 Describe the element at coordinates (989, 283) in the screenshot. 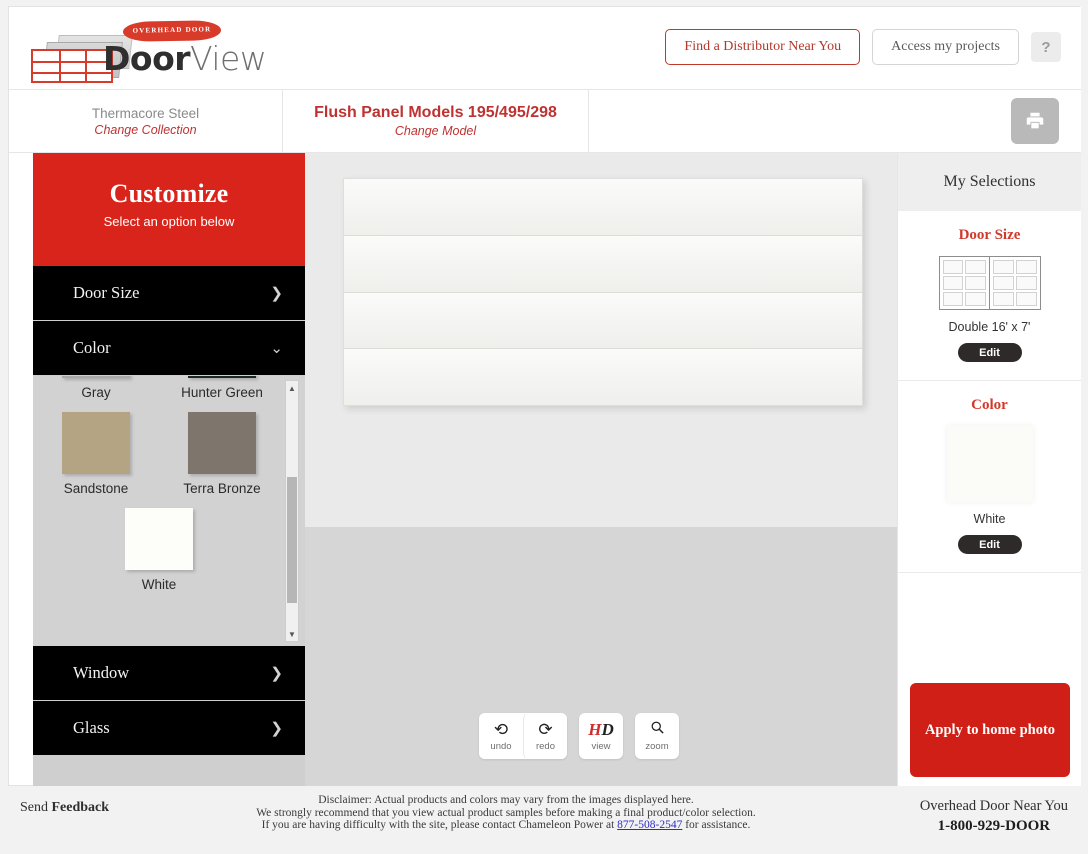

I see `door-size-thumbnail-icon` at that location.